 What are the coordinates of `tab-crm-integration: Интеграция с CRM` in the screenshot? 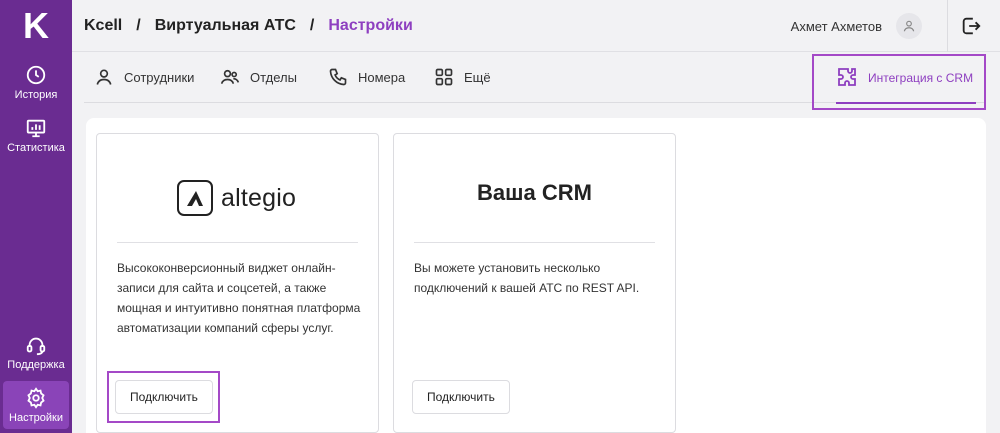 It's located at (899, 82).